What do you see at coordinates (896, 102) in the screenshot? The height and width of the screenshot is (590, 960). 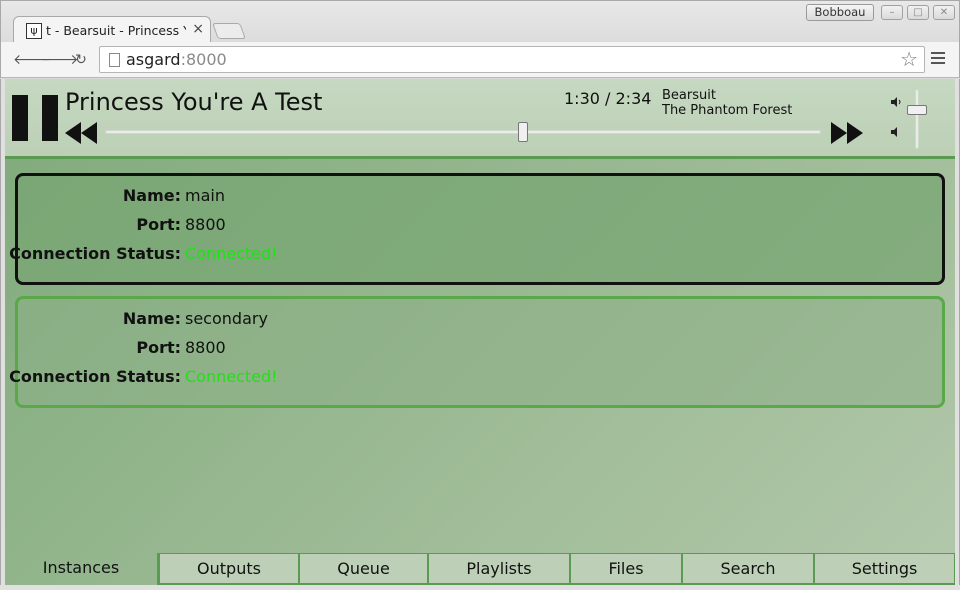 I see `volume-up-icon` at bounding box center [896, 102].